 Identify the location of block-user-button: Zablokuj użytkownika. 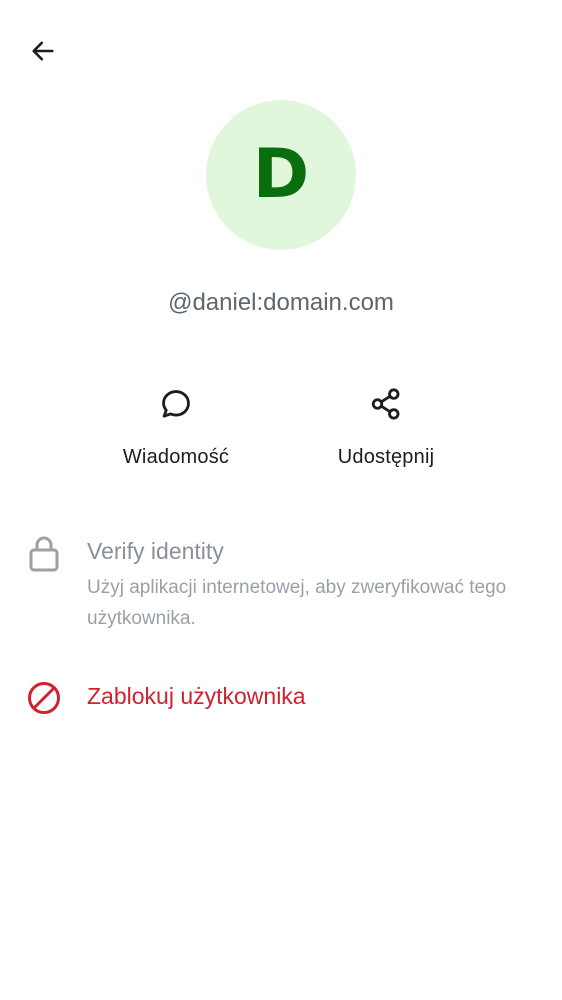
(281, 698).